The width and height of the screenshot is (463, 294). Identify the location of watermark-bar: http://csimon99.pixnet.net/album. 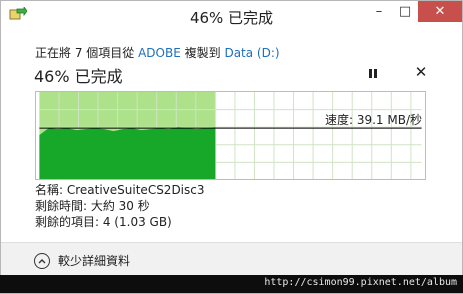
(231, 284).